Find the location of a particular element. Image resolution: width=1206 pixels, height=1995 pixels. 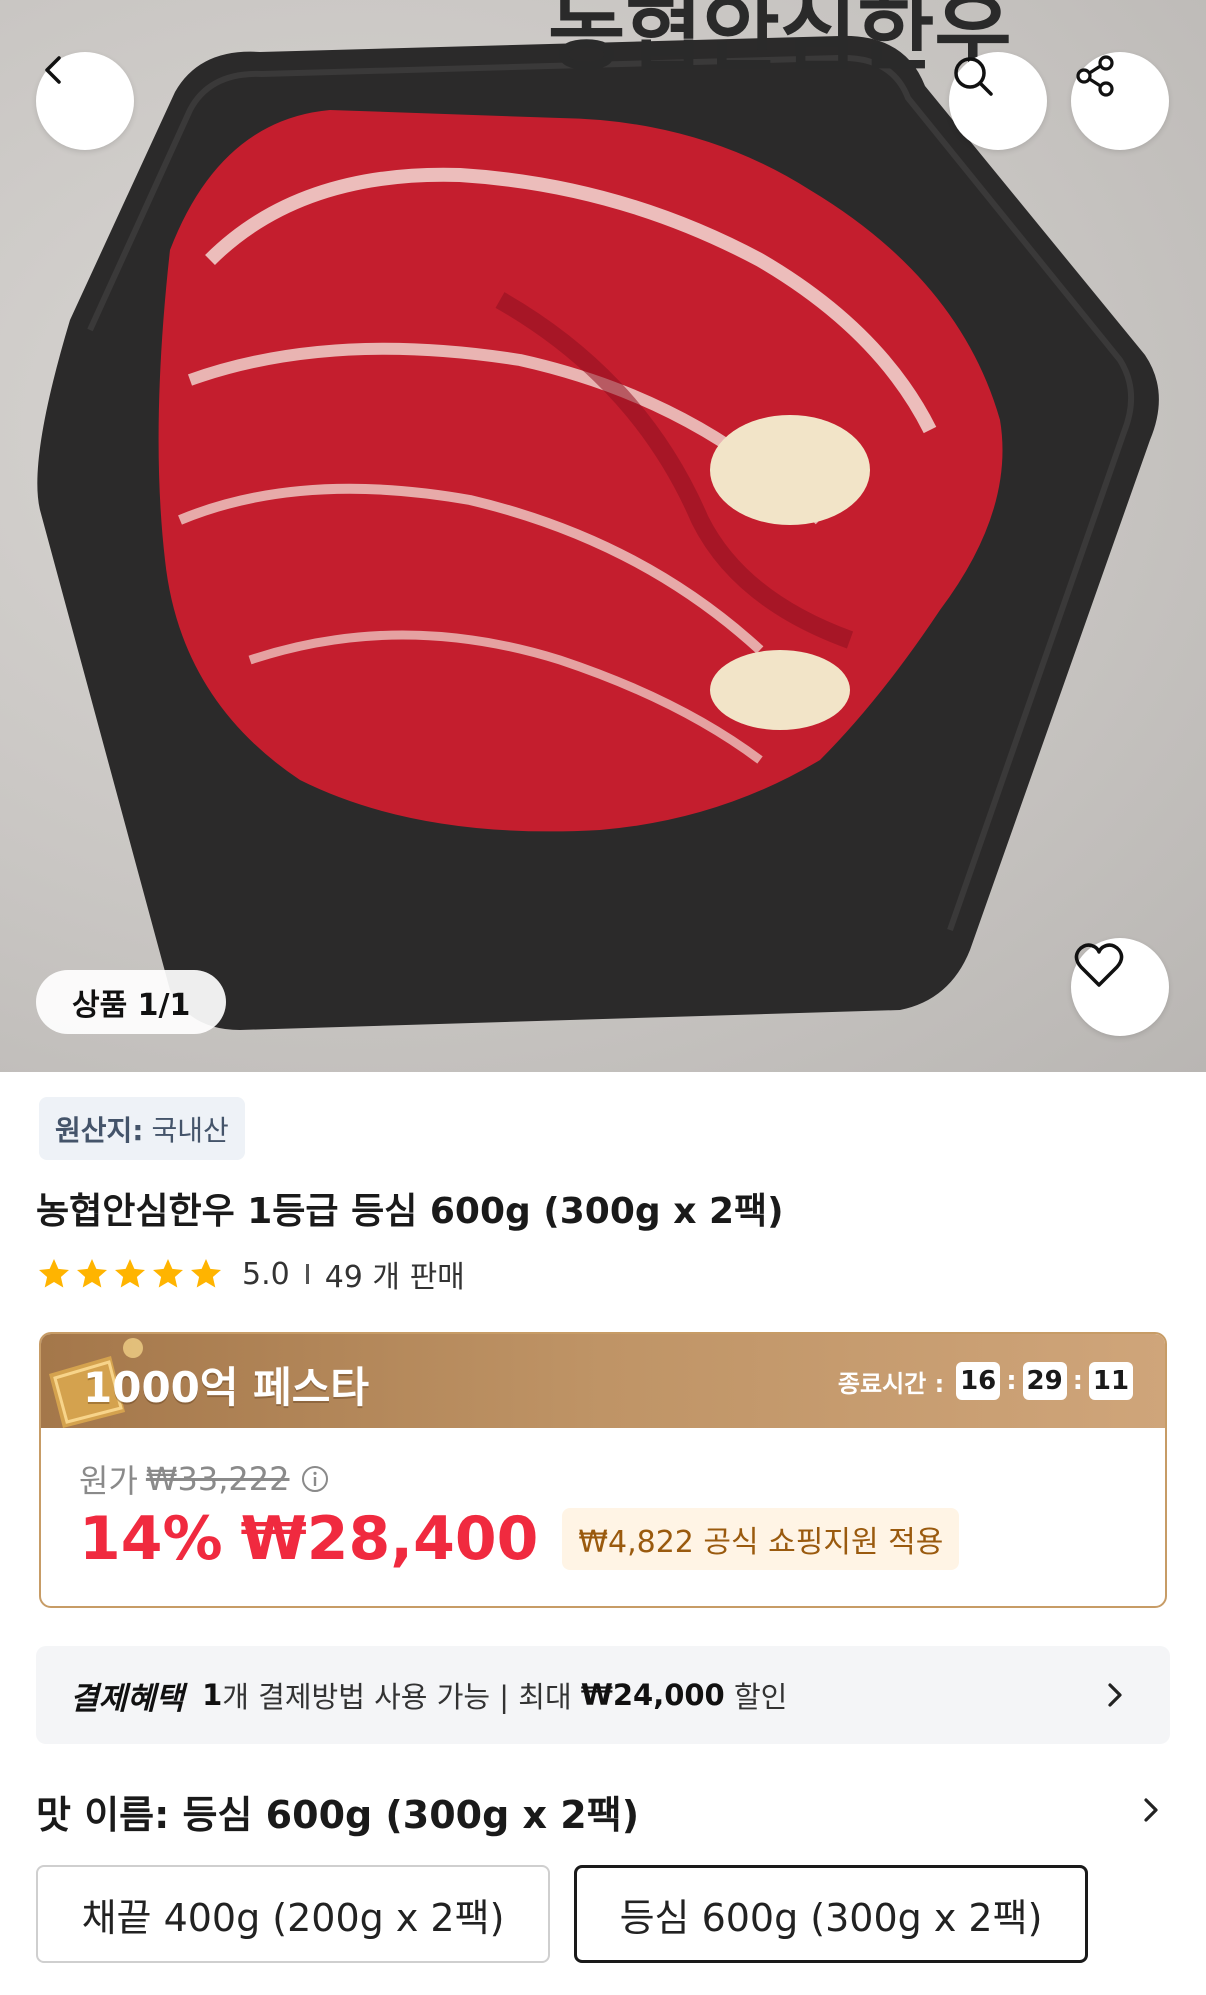

original-price-row: 원가 ₩33,222 is located at coordinates (204, 1479).